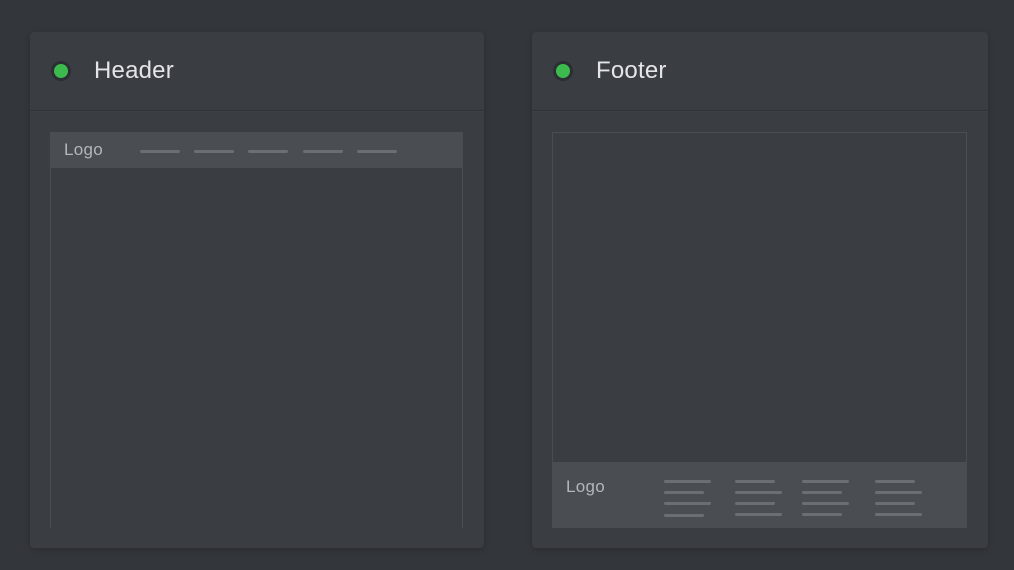 The image size is (1014, 570). I want to click on preview-header-bar: Logo, so click(256, 150).